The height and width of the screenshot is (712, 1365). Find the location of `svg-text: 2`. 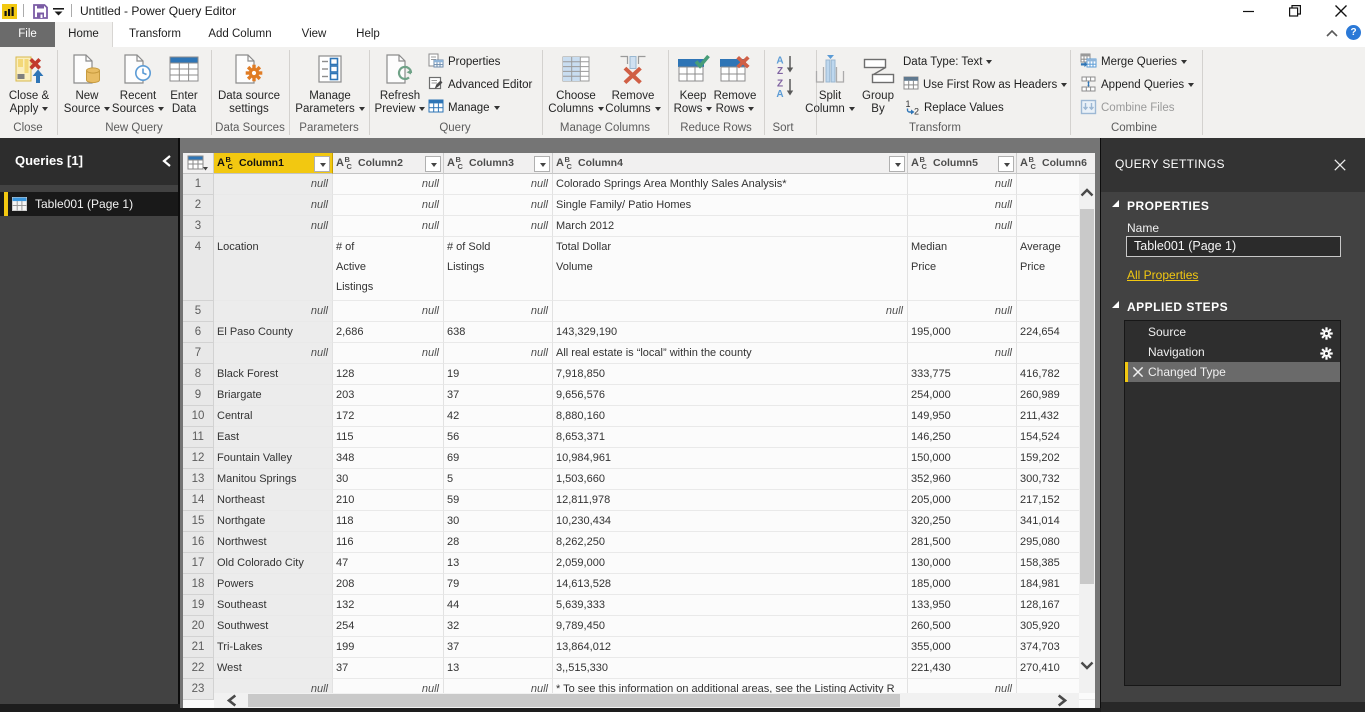

svg-text: 2 is located at coordinates (916, 110).